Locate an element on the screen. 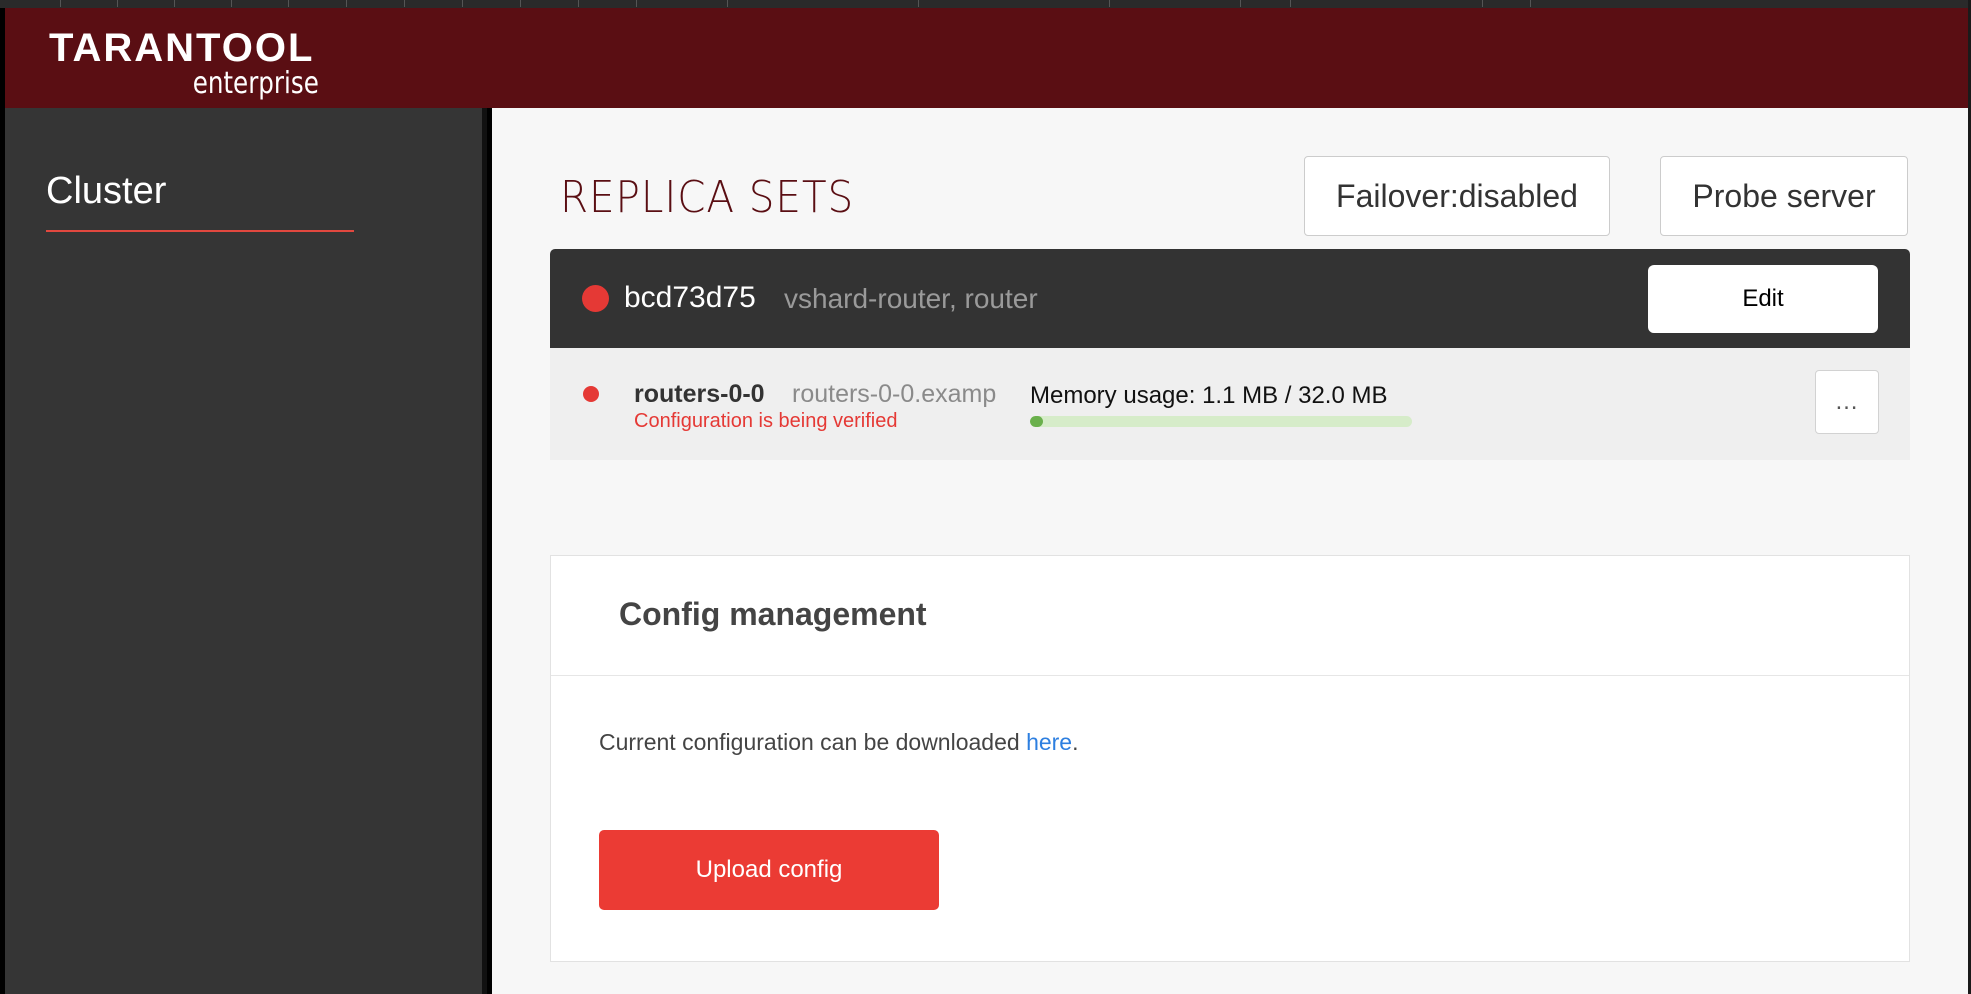 This screenshot has width=1971, height=994. server-status-dot is located at coordinates (591, 394).